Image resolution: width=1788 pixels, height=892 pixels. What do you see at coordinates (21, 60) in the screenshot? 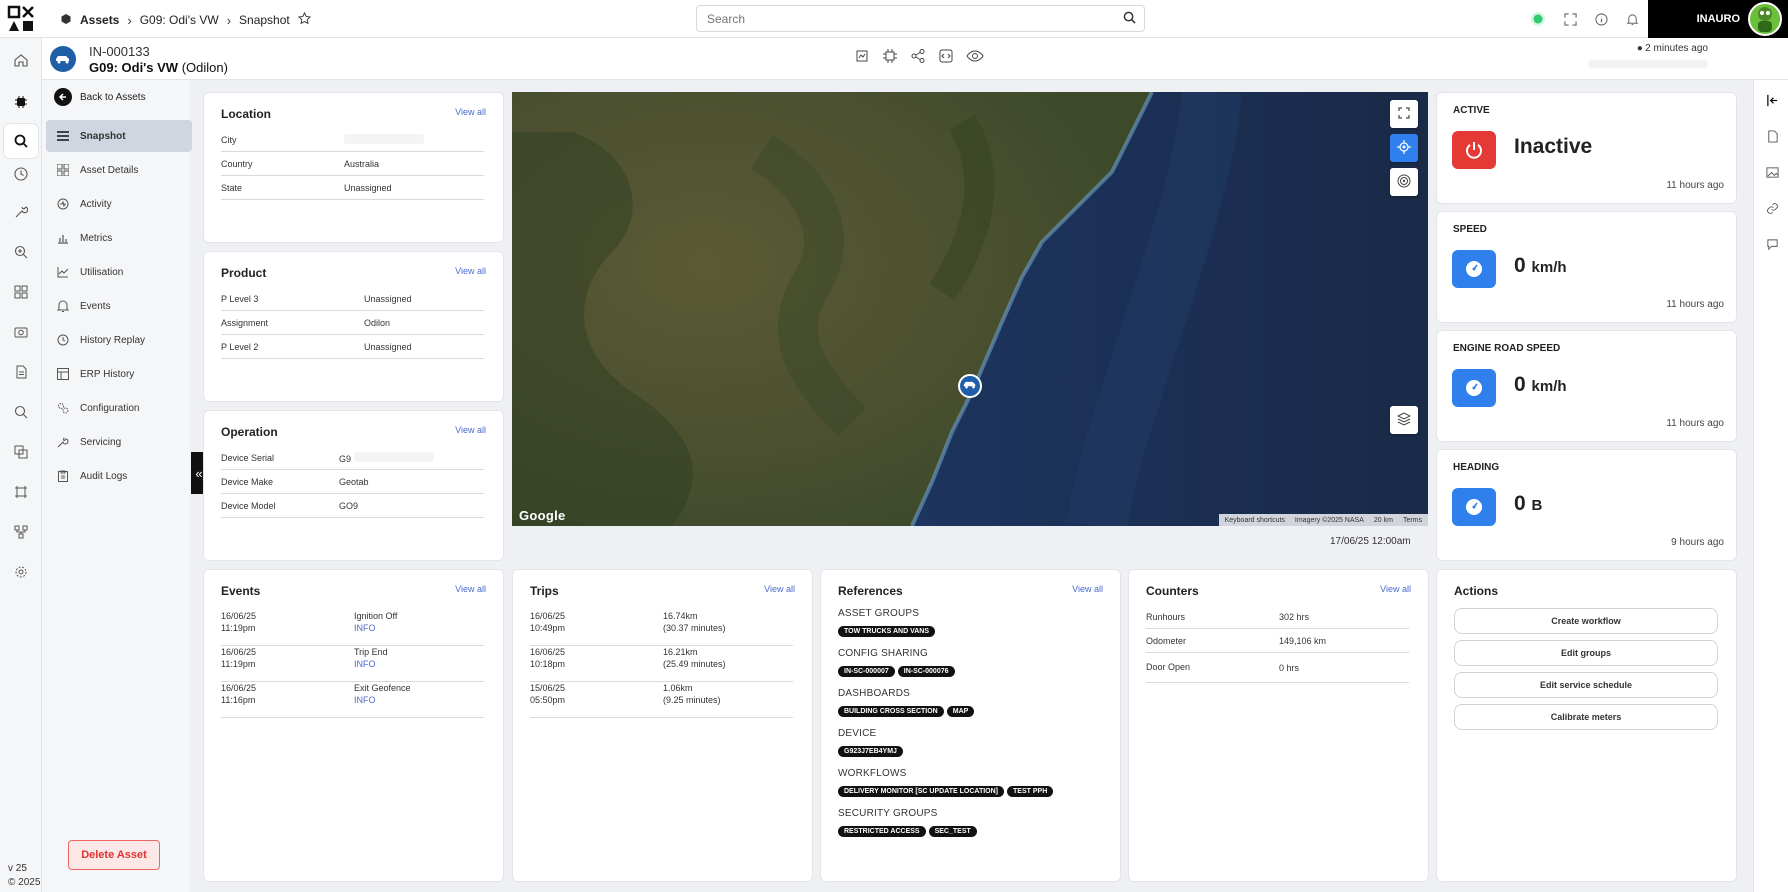
I see `home-icon` at bounding box center [21, 60].